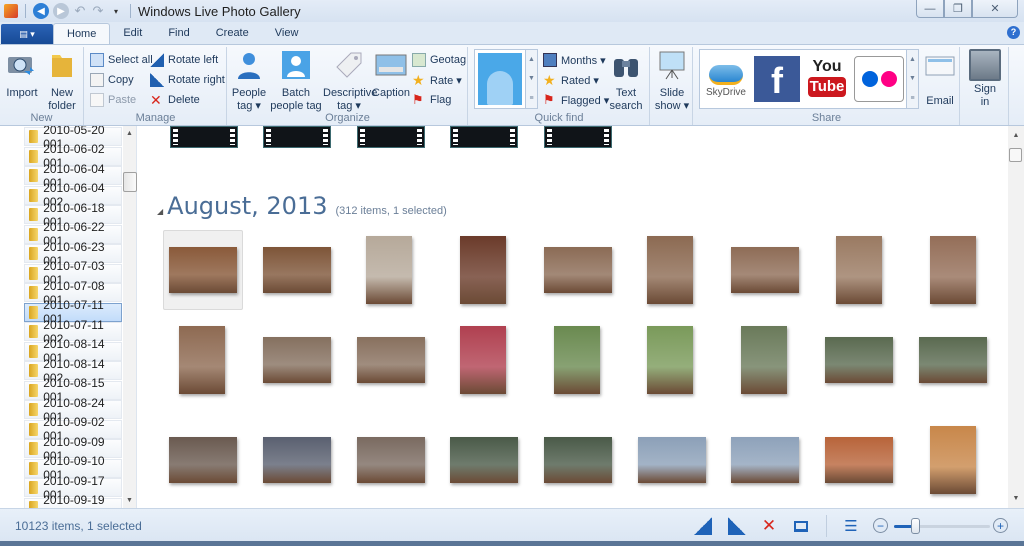 The width and height of the screenshot is (1024, 546). I want to click on select-all-button: Select all, so click(121, 60).